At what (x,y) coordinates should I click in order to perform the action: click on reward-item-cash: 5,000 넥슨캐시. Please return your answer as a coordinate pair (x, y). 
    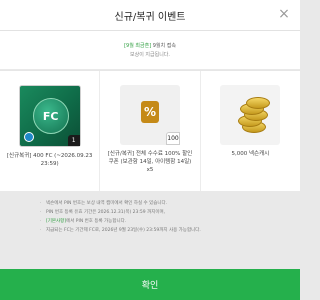
    Looking at the image, I should click on (249, 131).